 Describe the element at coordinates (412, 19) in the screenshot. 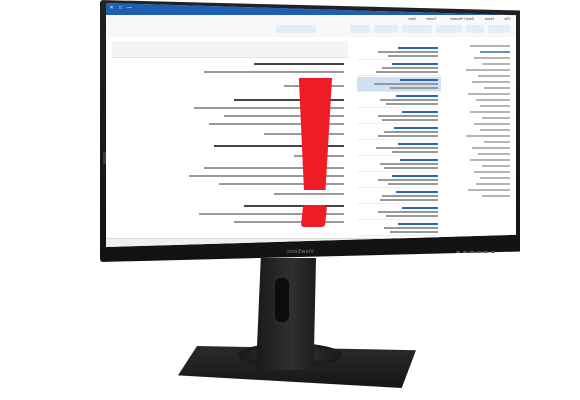

I see `tab-view: View` at that location.